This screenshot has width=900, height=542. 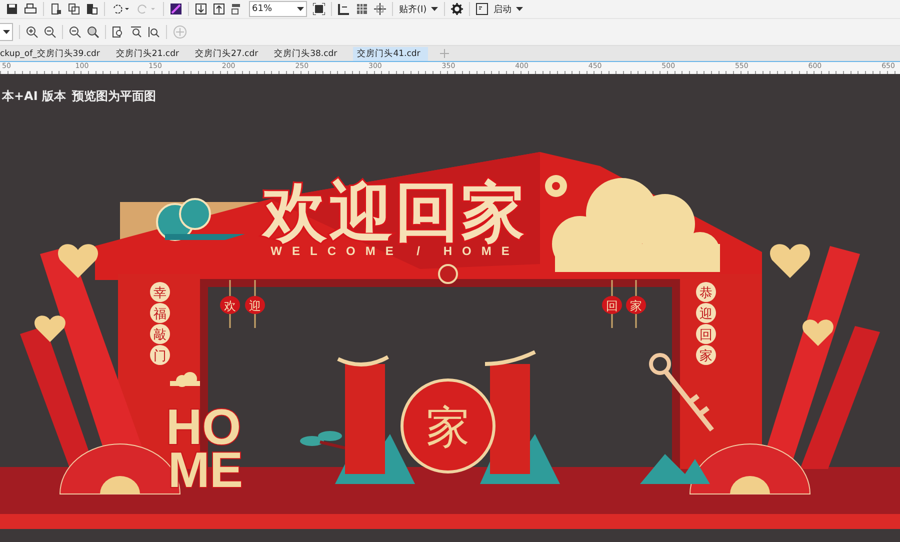 What do you see at coordinates (706, 325) in the screenshot?
I see `vertical-slogan: 恭迎回家` at bounding box center [706, 325].